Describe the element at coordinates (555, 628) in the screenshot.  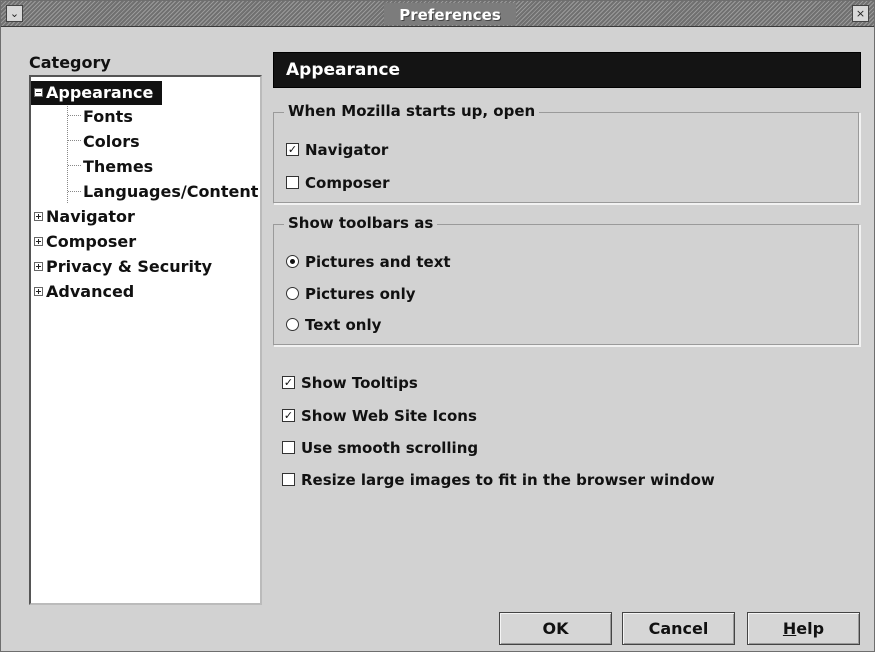
I see `ok-button: OK` at that location.